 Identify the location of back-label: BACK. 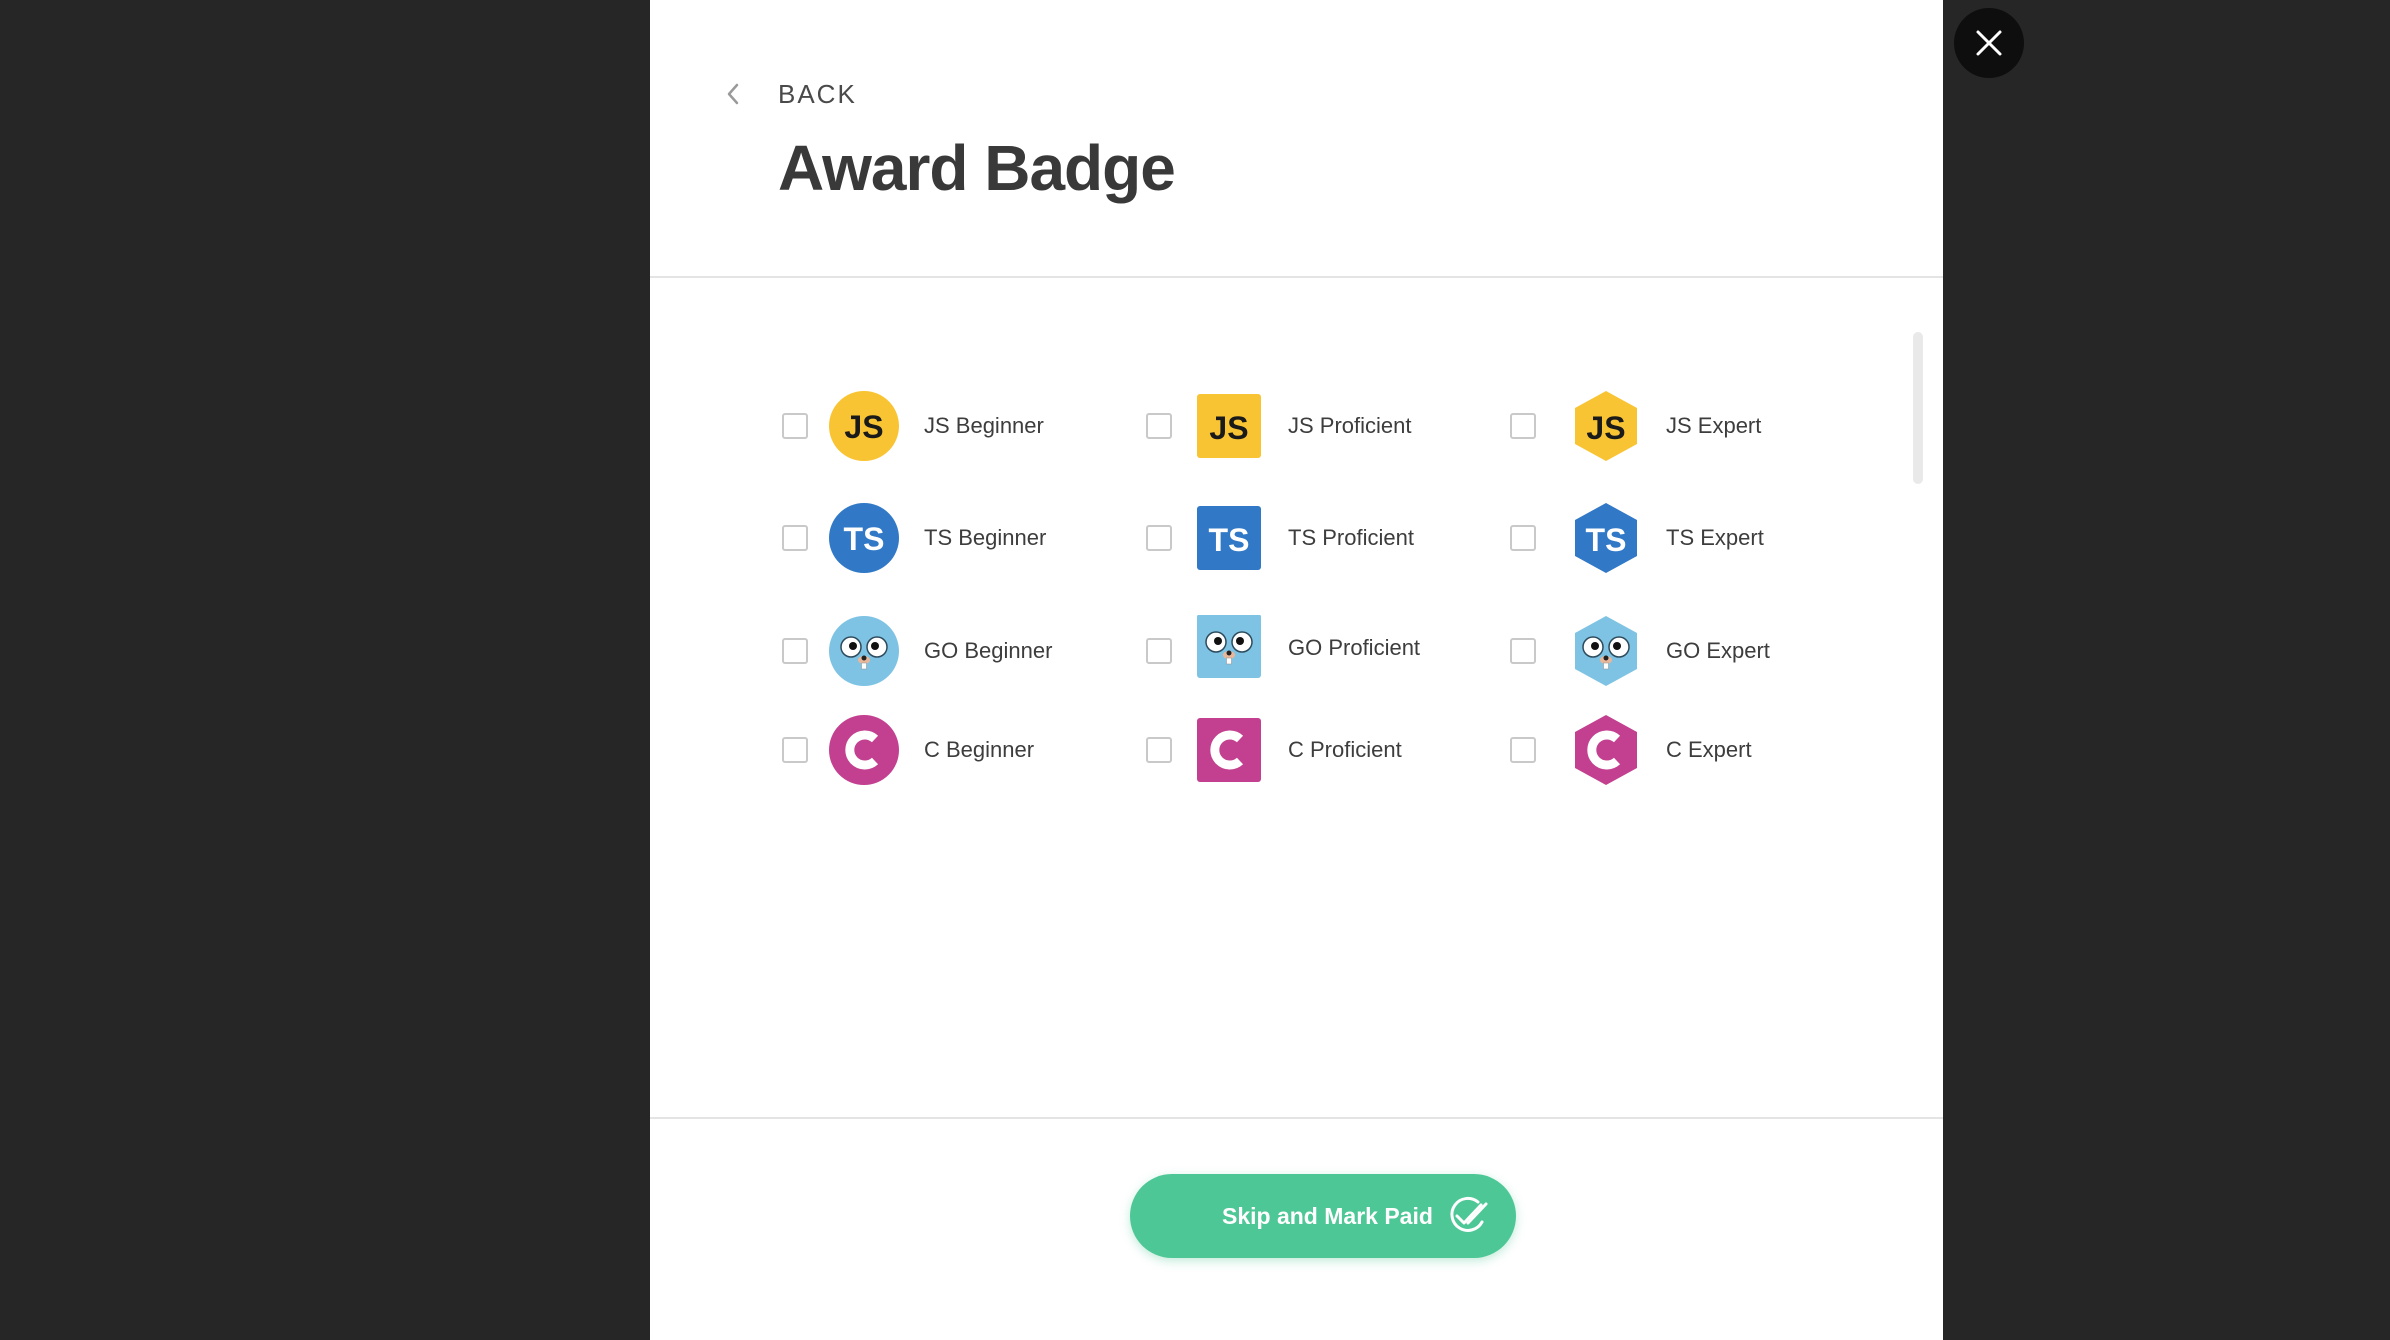
(817, 94).